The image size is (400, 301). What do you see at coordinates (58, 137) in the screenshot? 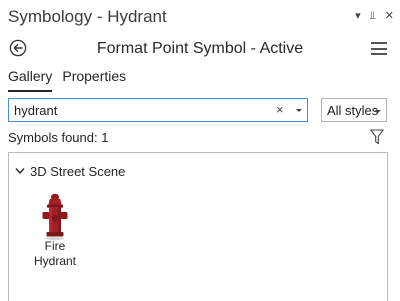
I see `symbols-found-count: Symbols found: 1` at bounding box center [58, 137].